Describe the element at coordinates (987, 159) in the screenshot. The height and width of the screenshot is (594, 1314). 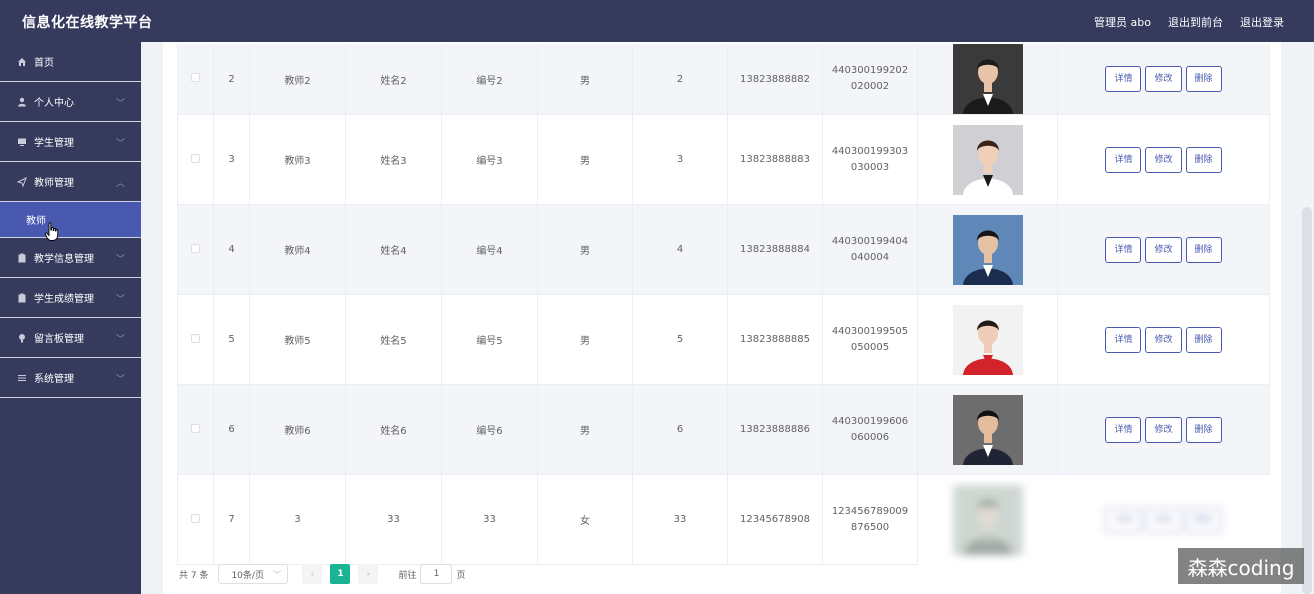
I see `teacher-photo` at that location.